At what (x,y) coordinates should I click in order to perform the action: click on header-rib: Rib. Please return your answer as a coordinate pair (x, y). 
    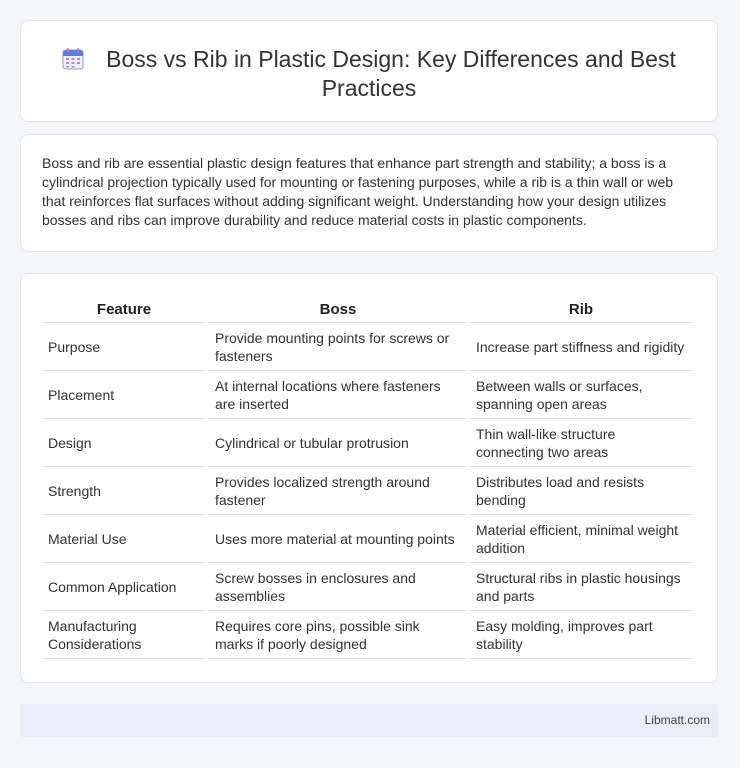
    Looking at the image, I should click on (581, 309).